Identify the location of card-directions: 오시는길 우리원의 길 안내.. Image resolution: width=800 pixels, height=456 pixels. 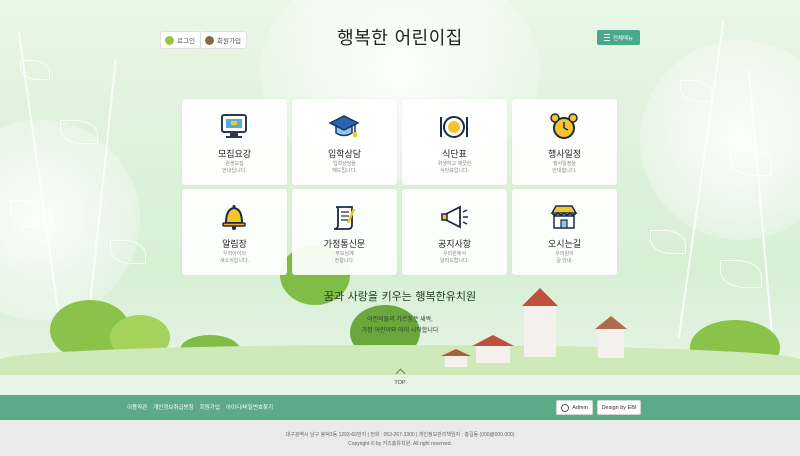
(564, 232).